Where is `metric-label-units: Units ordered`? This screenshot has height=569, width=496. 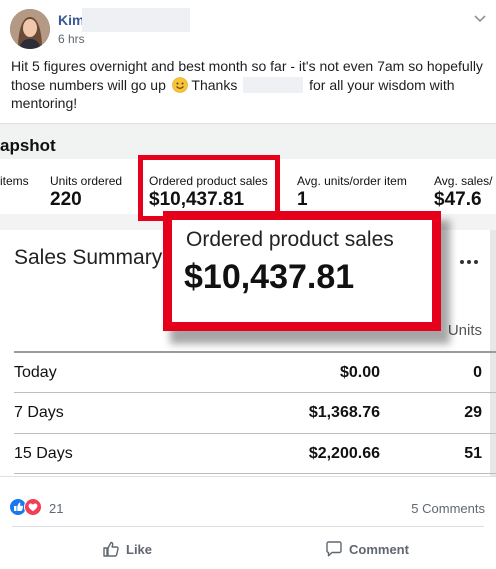
metric-label-units: Units ordered is located at coordinates (86, 181).